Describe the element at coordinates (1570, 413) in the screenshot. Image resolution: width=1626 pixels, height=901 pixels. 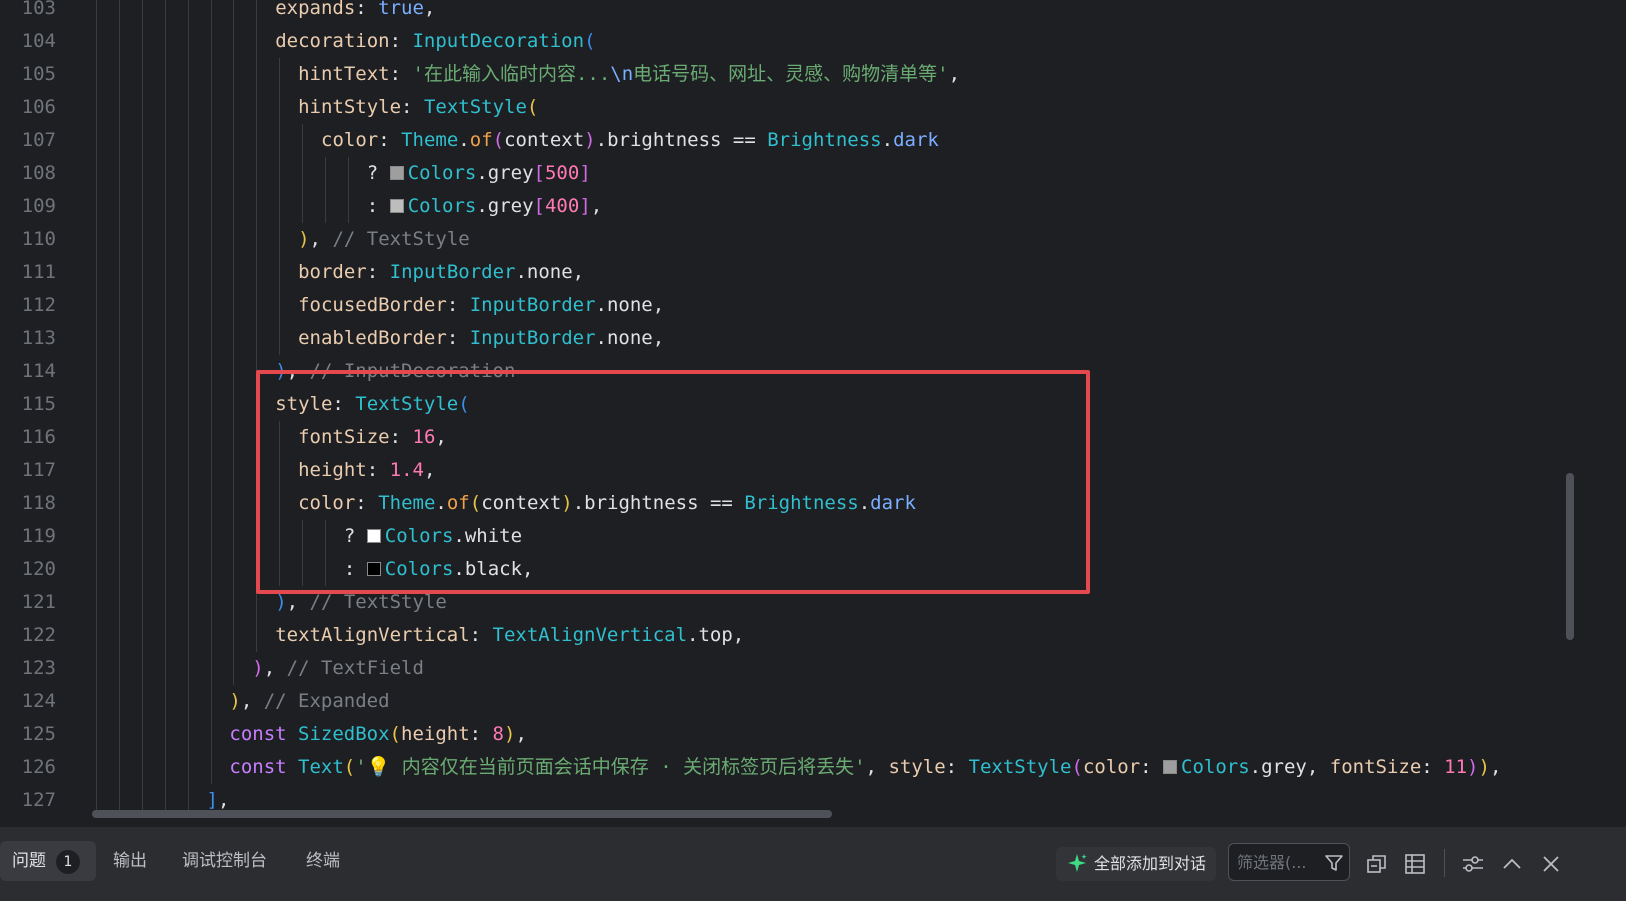
I see `vertical-scrollbar` at that location.